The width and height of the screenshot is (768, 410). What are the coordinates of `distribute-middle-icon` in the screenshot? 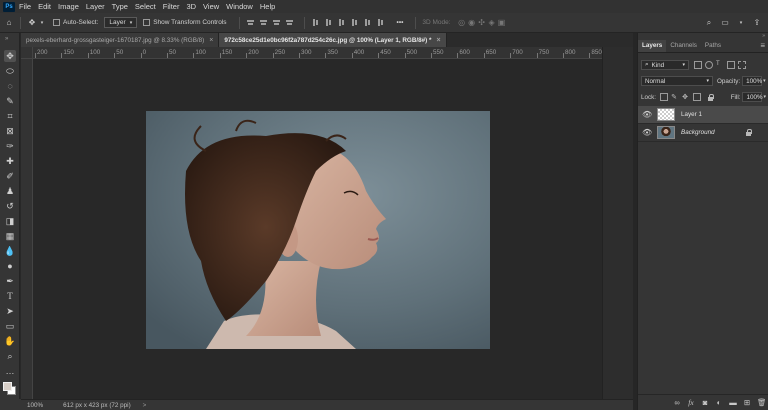 It's located at (367, 22).